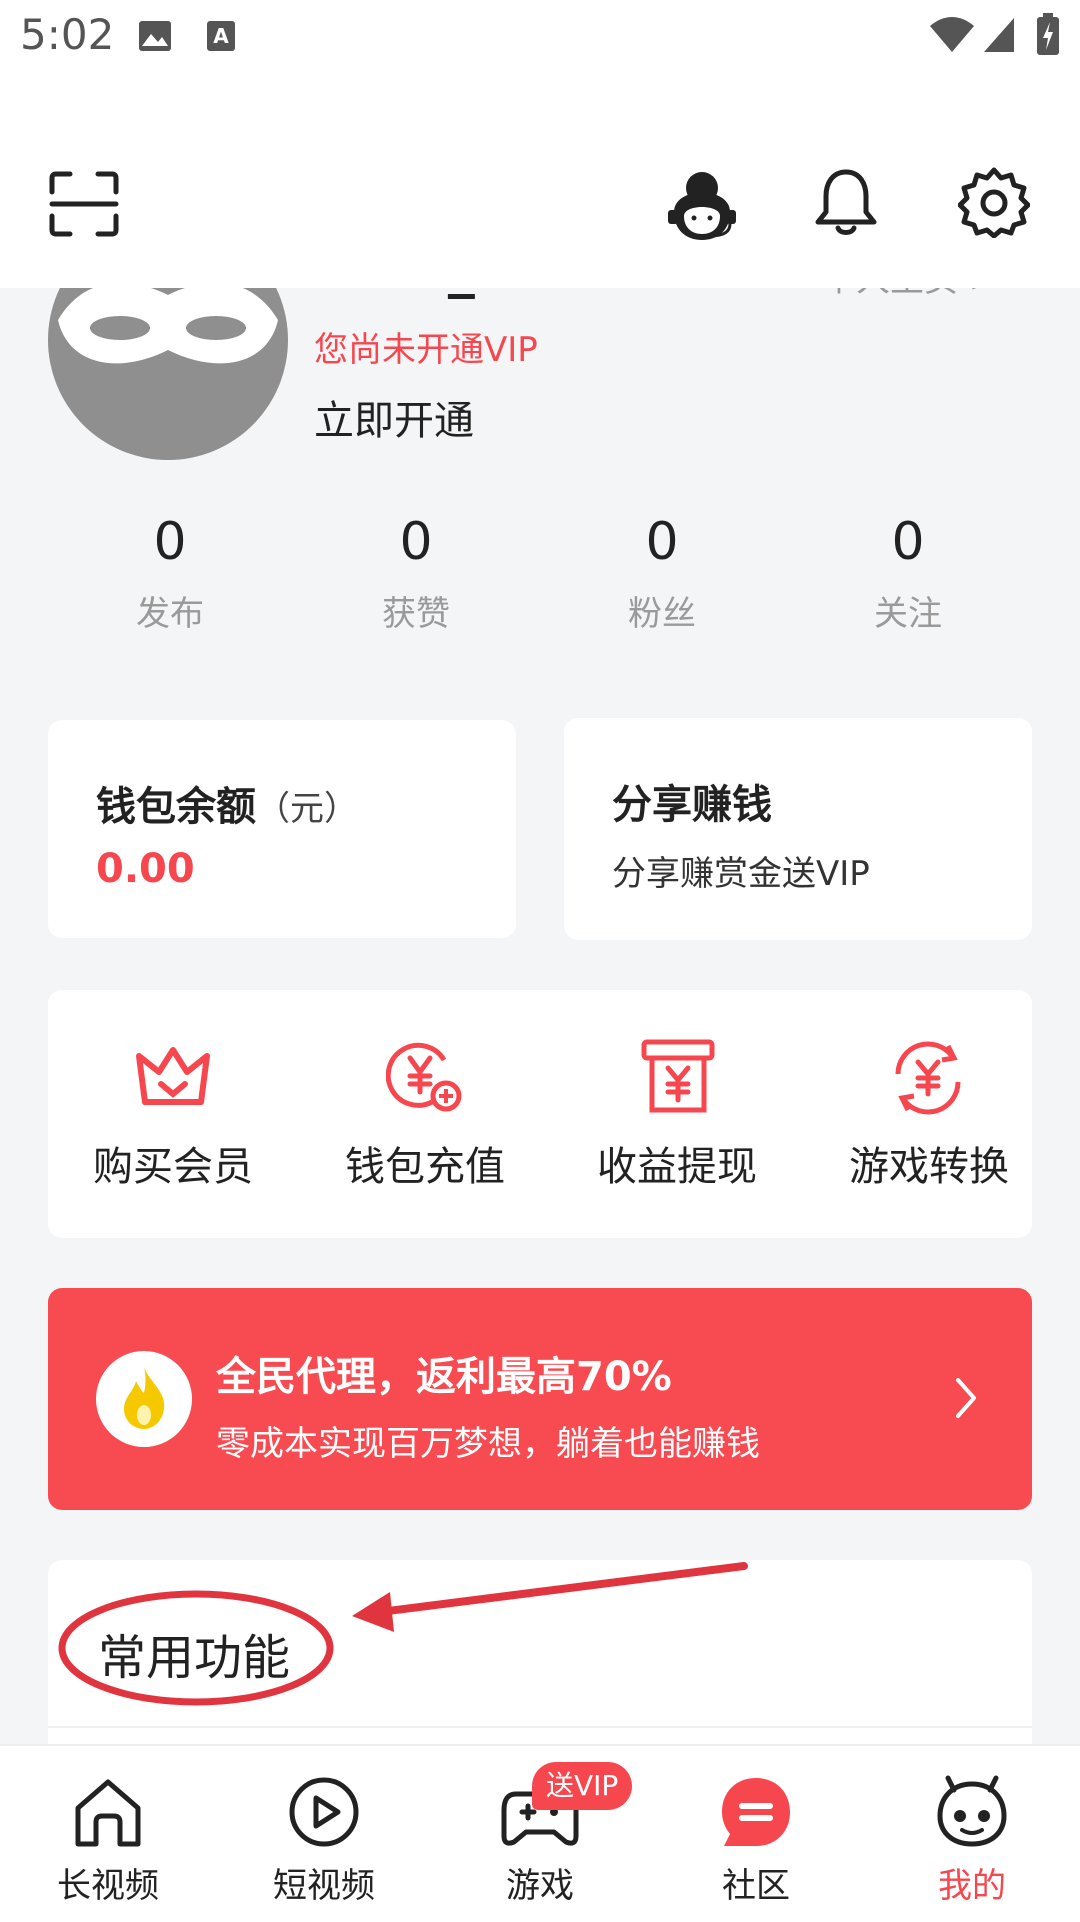 The image size is (1080, 1922). What do you see at coordinates (952, 34) in the screenshot?
I see `wifi-icon` at bounding box center [952, 34].